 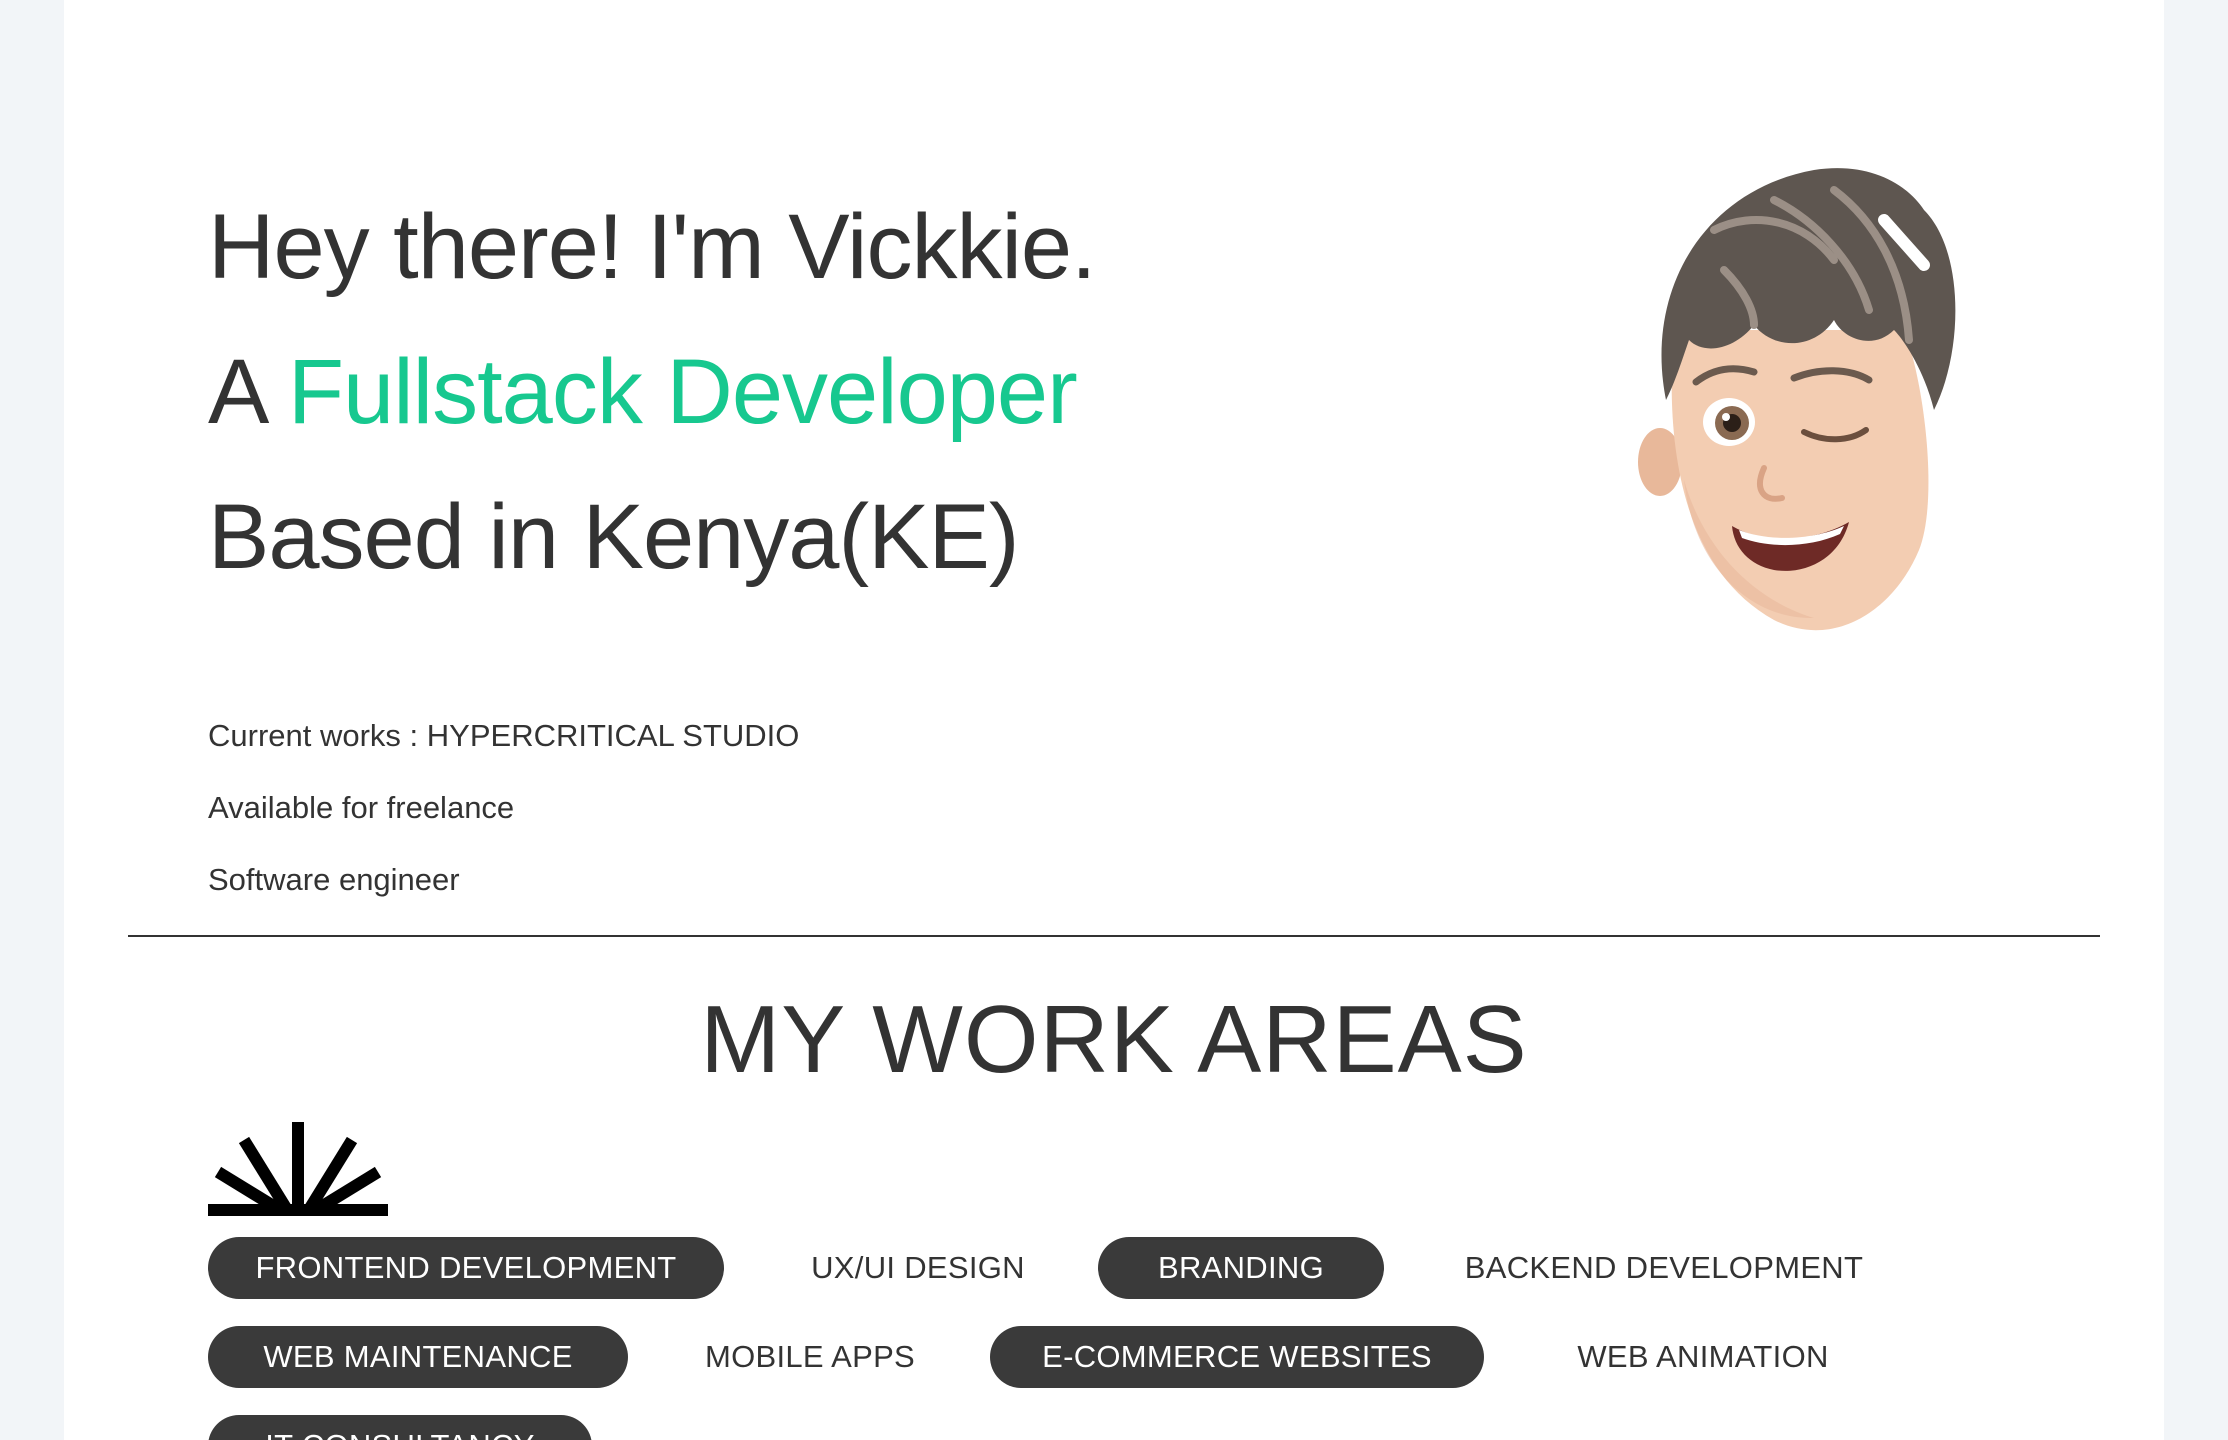 What do you see at coordinates (1237, 1357) in the screenshot?
I see `tag-e-commerce-websites: E-COMMERCE WEBSITES` at bounding box center [1237, 1357].